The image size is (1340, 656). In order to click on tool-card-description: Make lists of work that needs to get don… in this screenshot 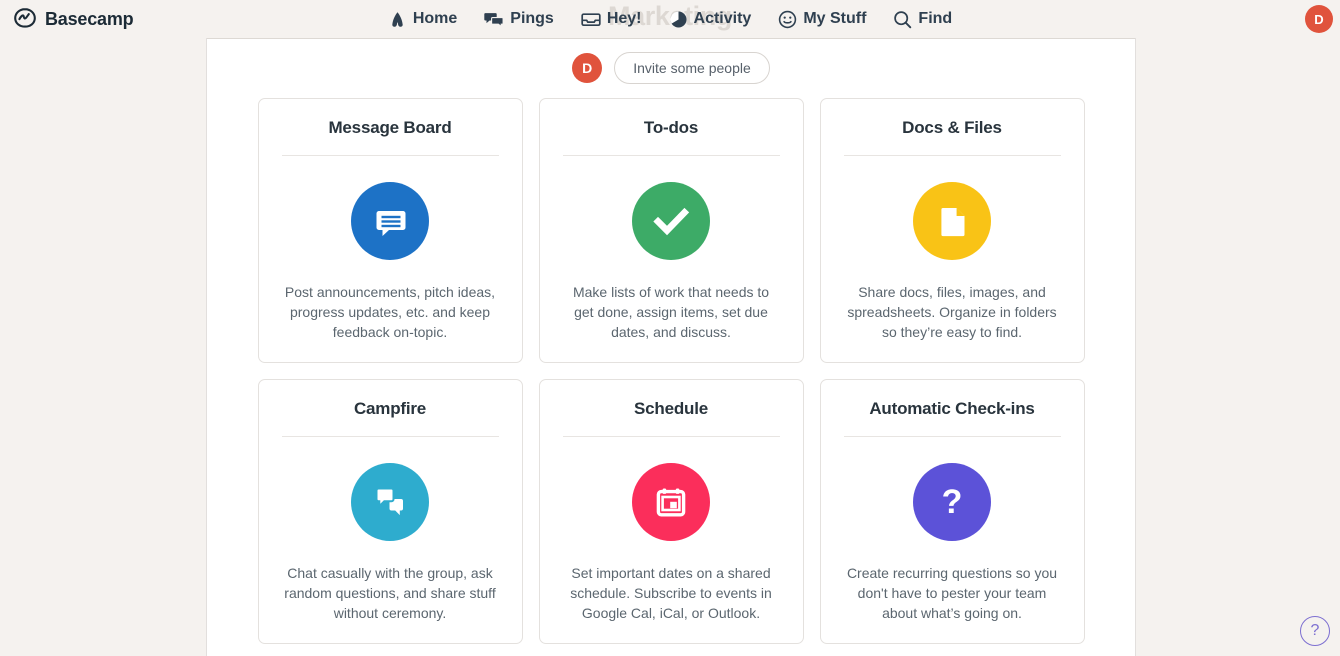, I will do `click(671, 312)`.